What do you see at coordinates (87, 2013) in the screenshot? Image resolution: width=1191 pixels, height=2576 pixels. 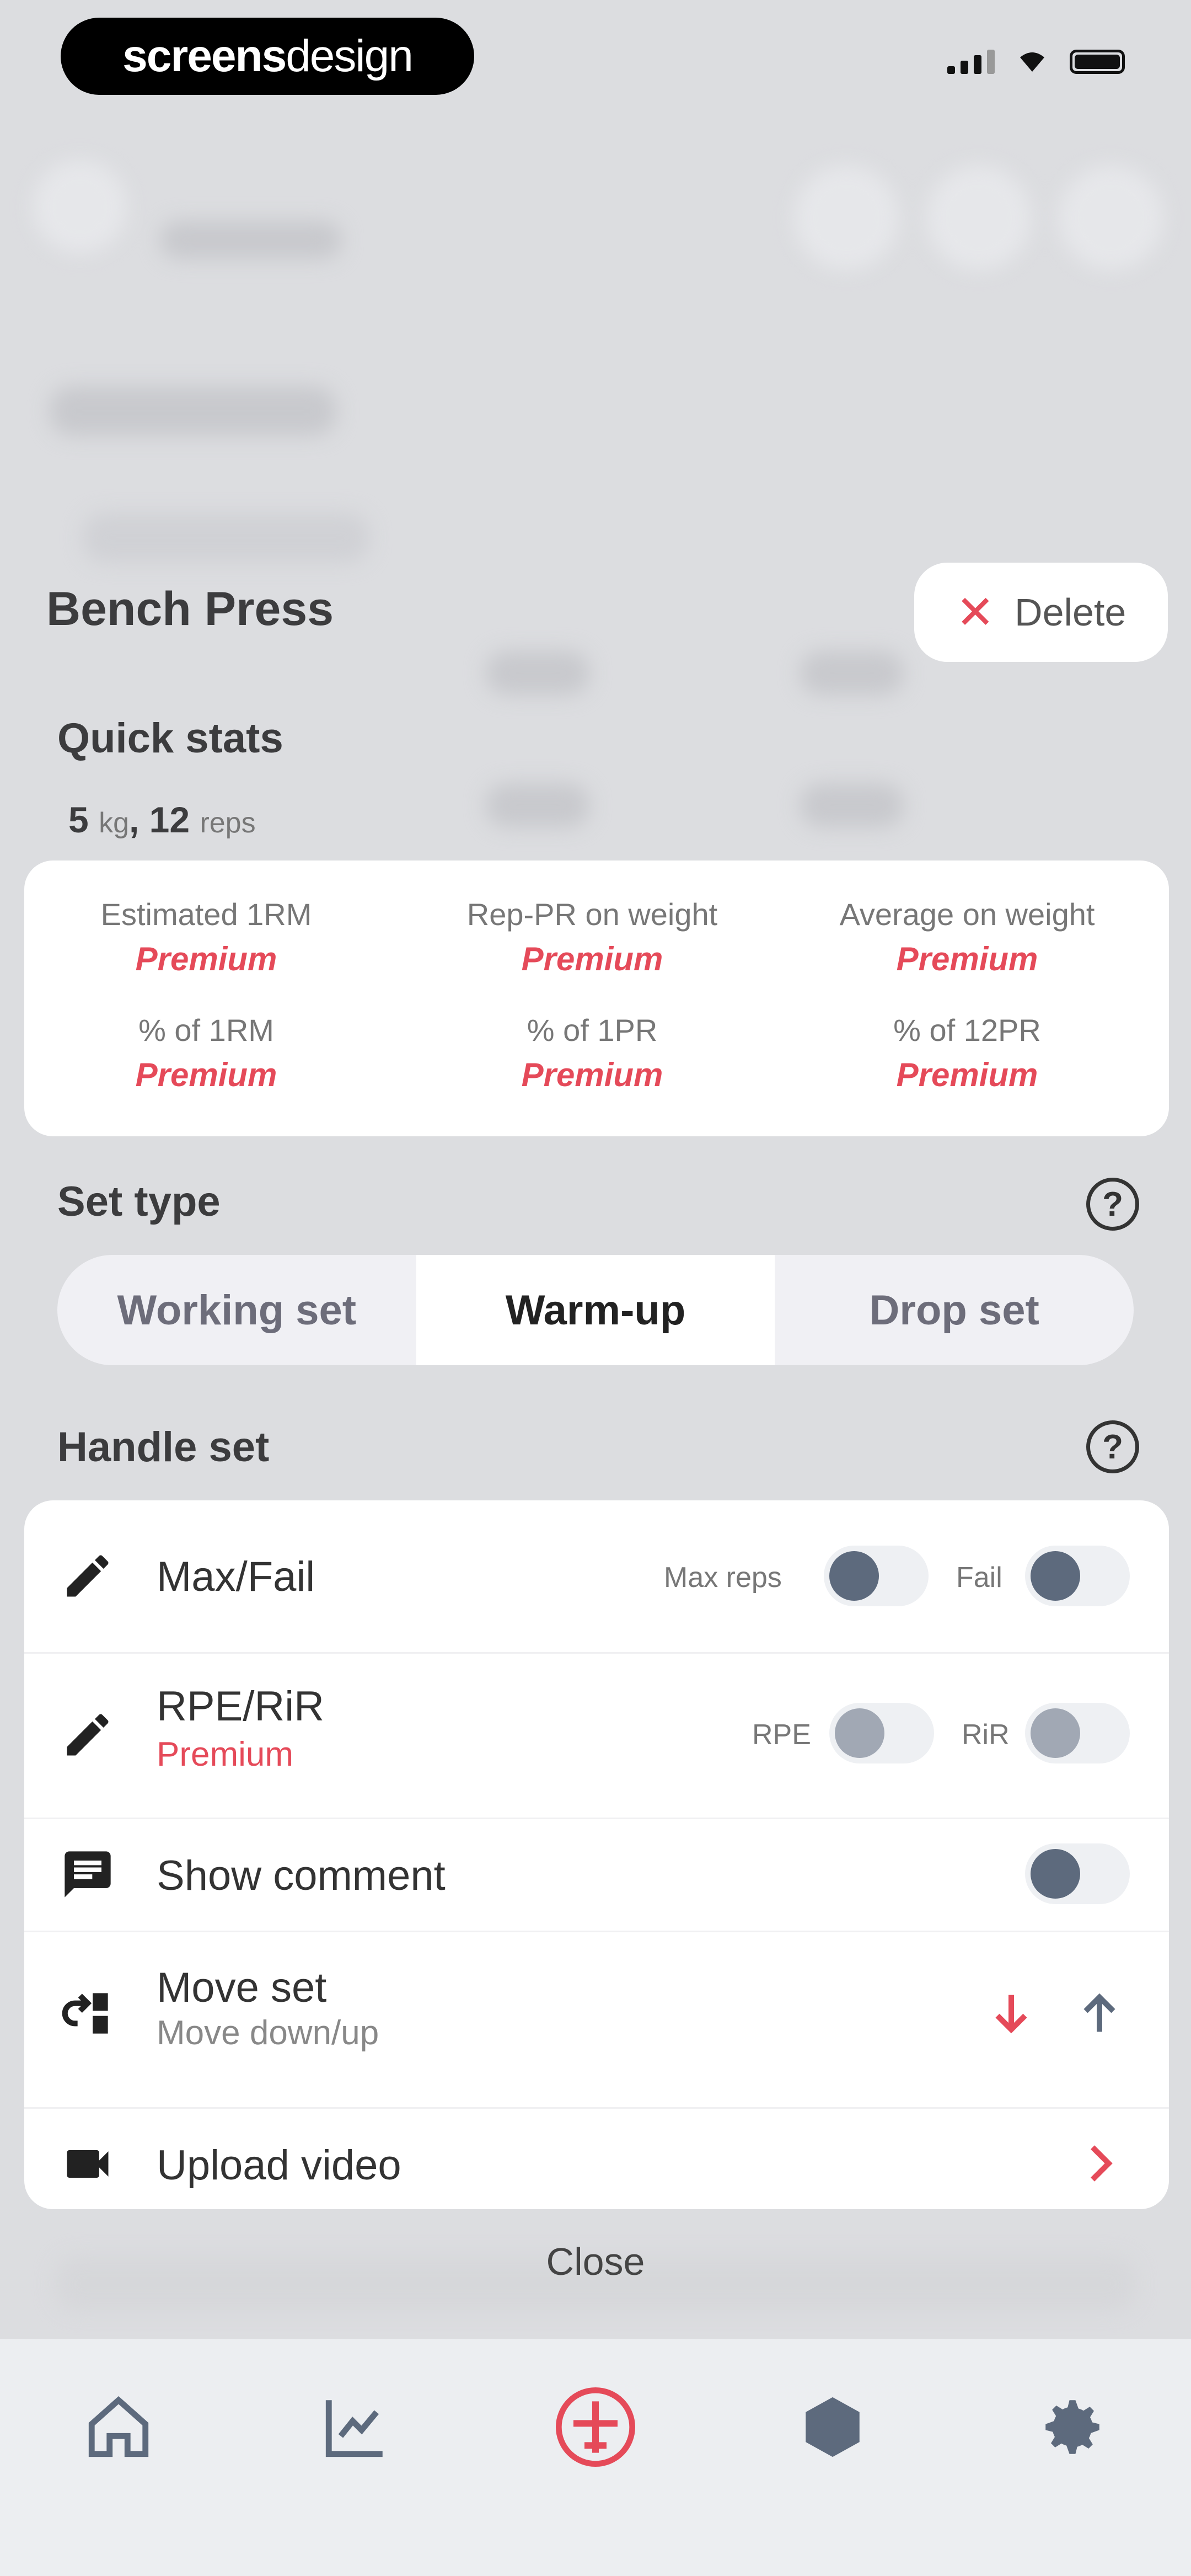 I see `move-icon` at bounding box center [87, 2013].